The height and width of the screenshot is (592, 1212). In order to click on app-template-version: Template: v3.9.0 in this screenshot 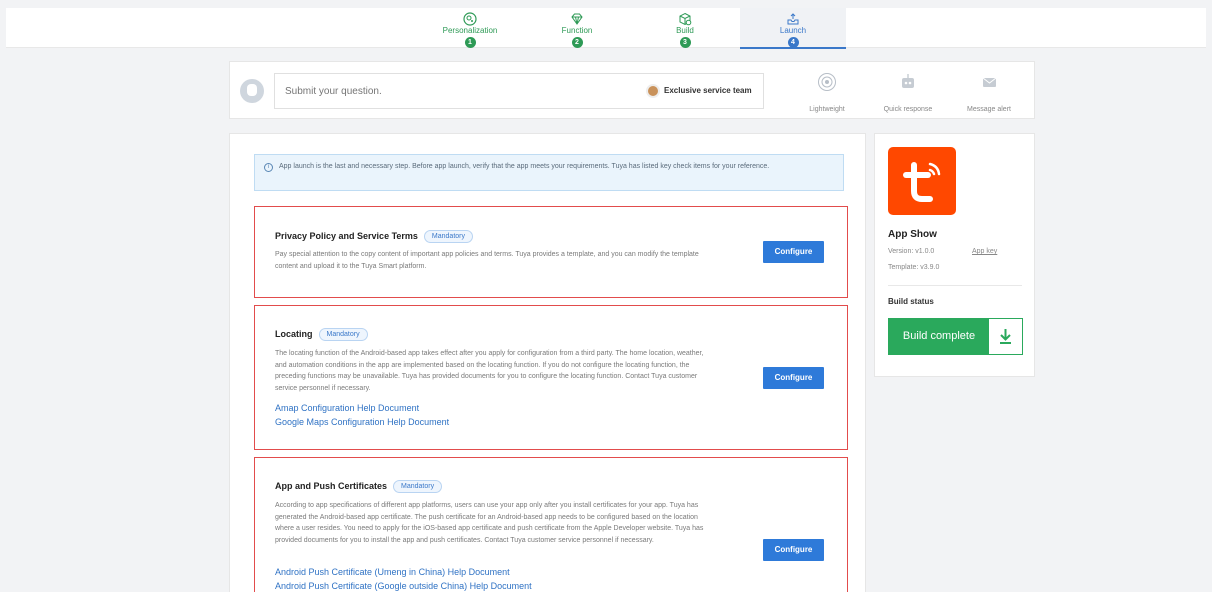, I will do `click(914, 267)`.